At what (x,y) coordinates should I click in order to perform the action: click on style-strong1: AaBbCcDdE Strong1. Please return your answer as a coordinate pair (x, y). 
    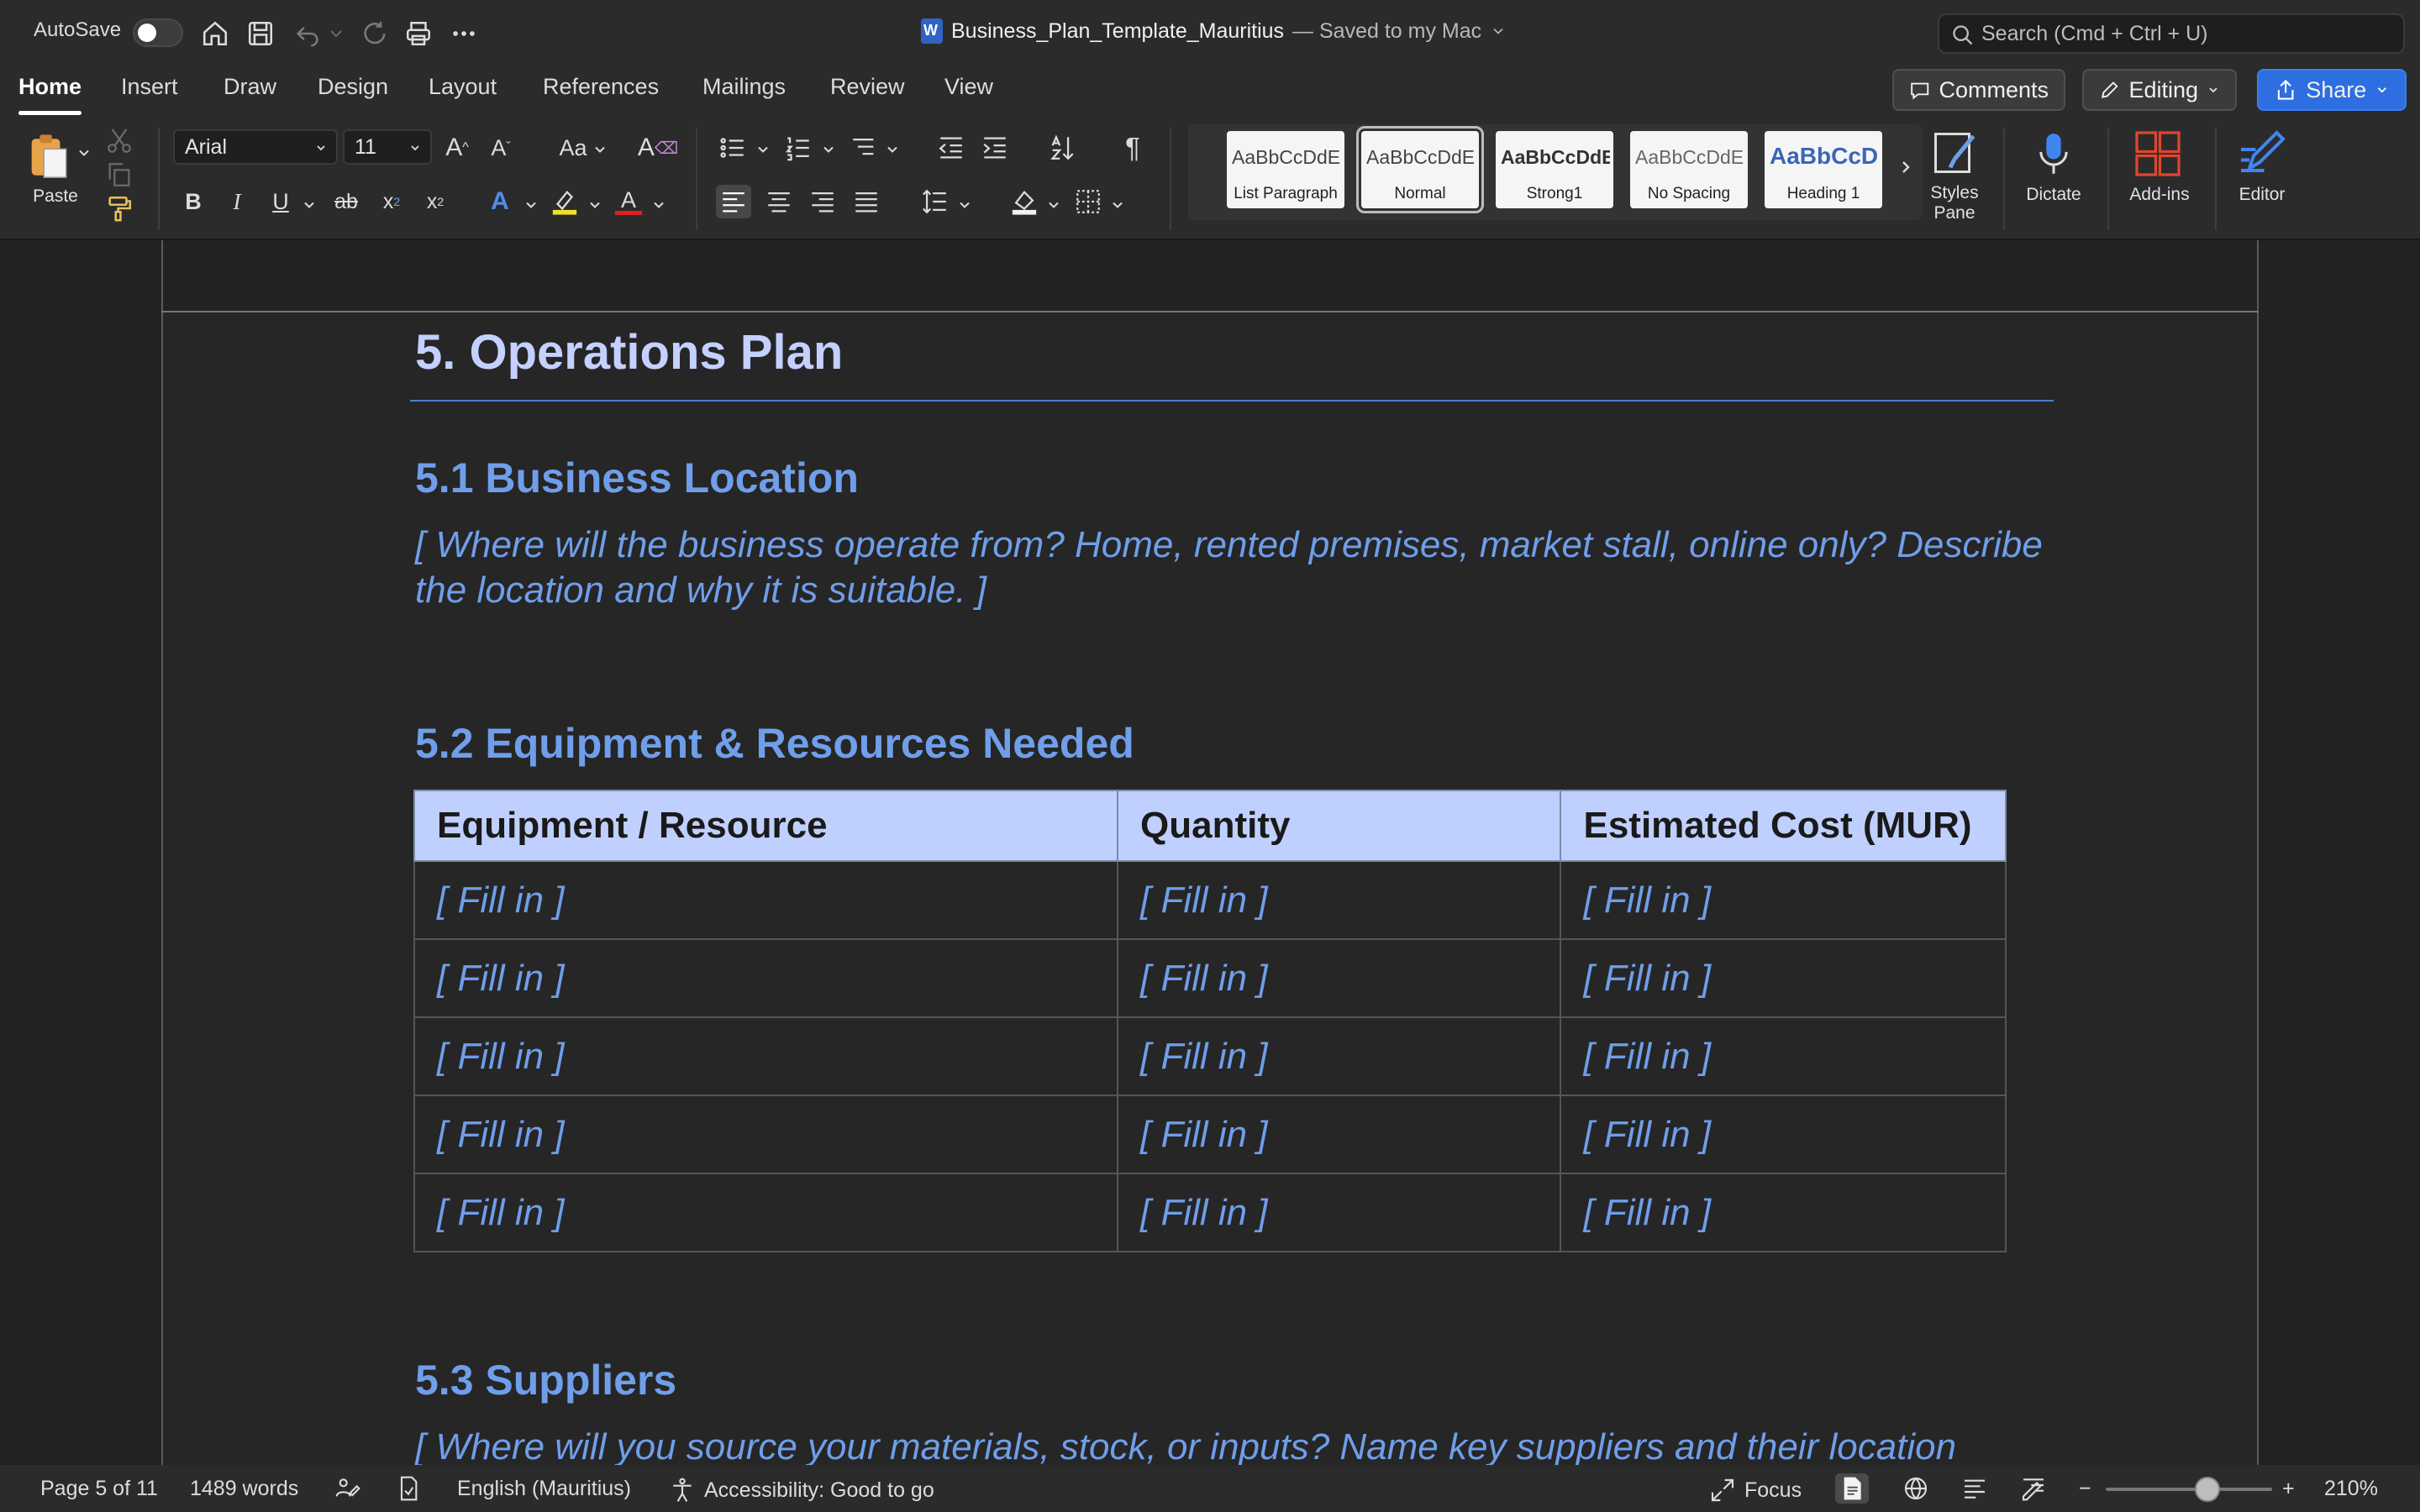
    Looking at the image, I should click on (1555, 169).